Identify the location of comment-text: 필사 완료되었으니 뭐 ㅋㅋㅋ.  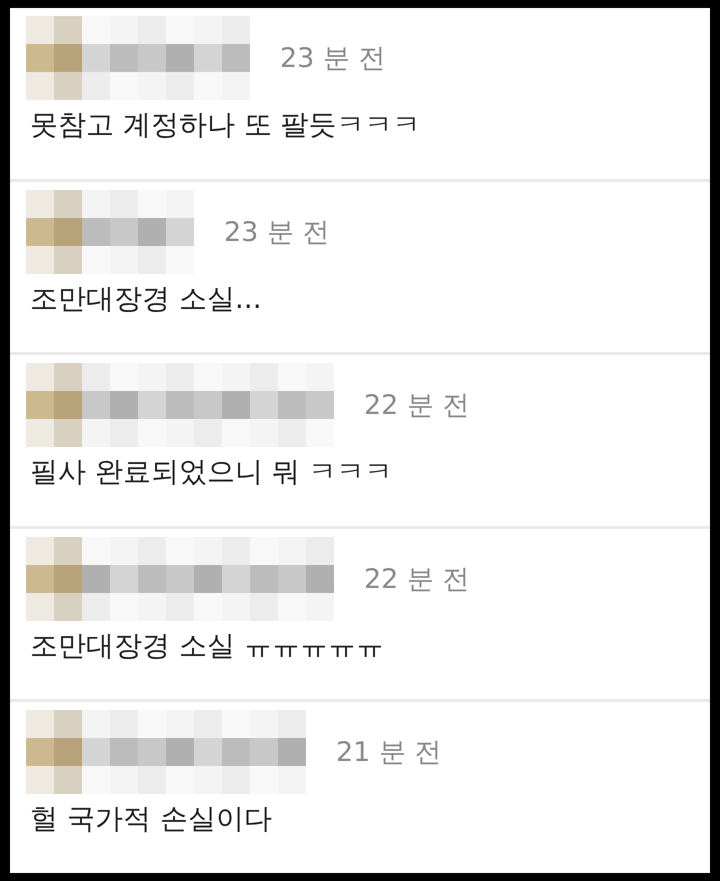
(211, 472).